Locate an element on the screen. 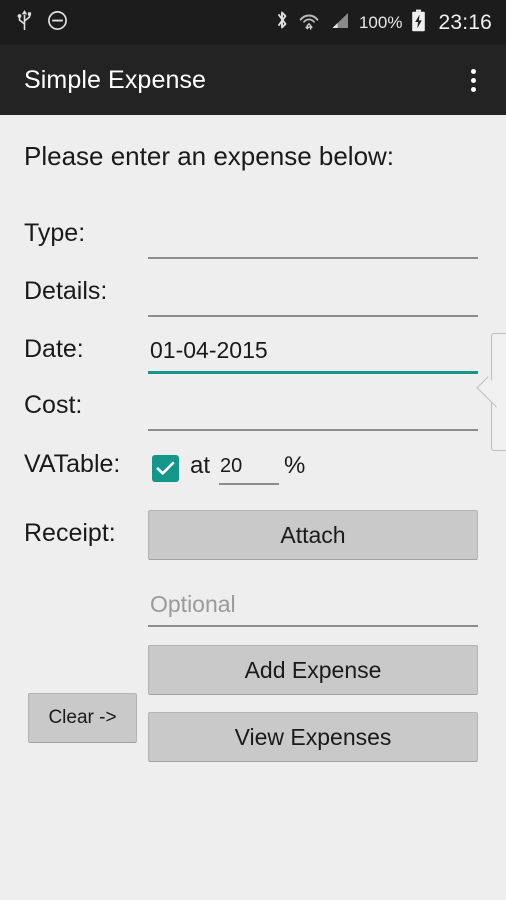 The height and width of the screenshot is (900, 506). receipt-label: Receipt: is located at coordinates (70, 533).